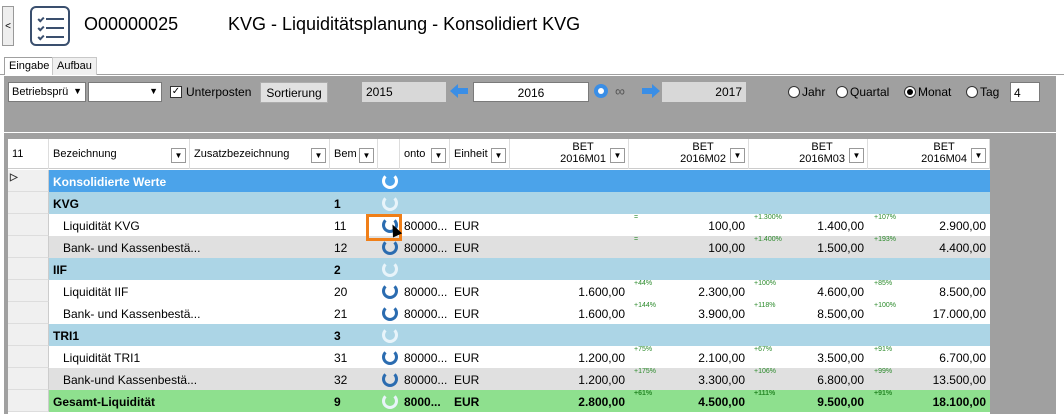 The image size is (1064, 414). Describe the element at coordinates (601, 91) in the screenshot. I see `calendar-reset-icon` at that location.